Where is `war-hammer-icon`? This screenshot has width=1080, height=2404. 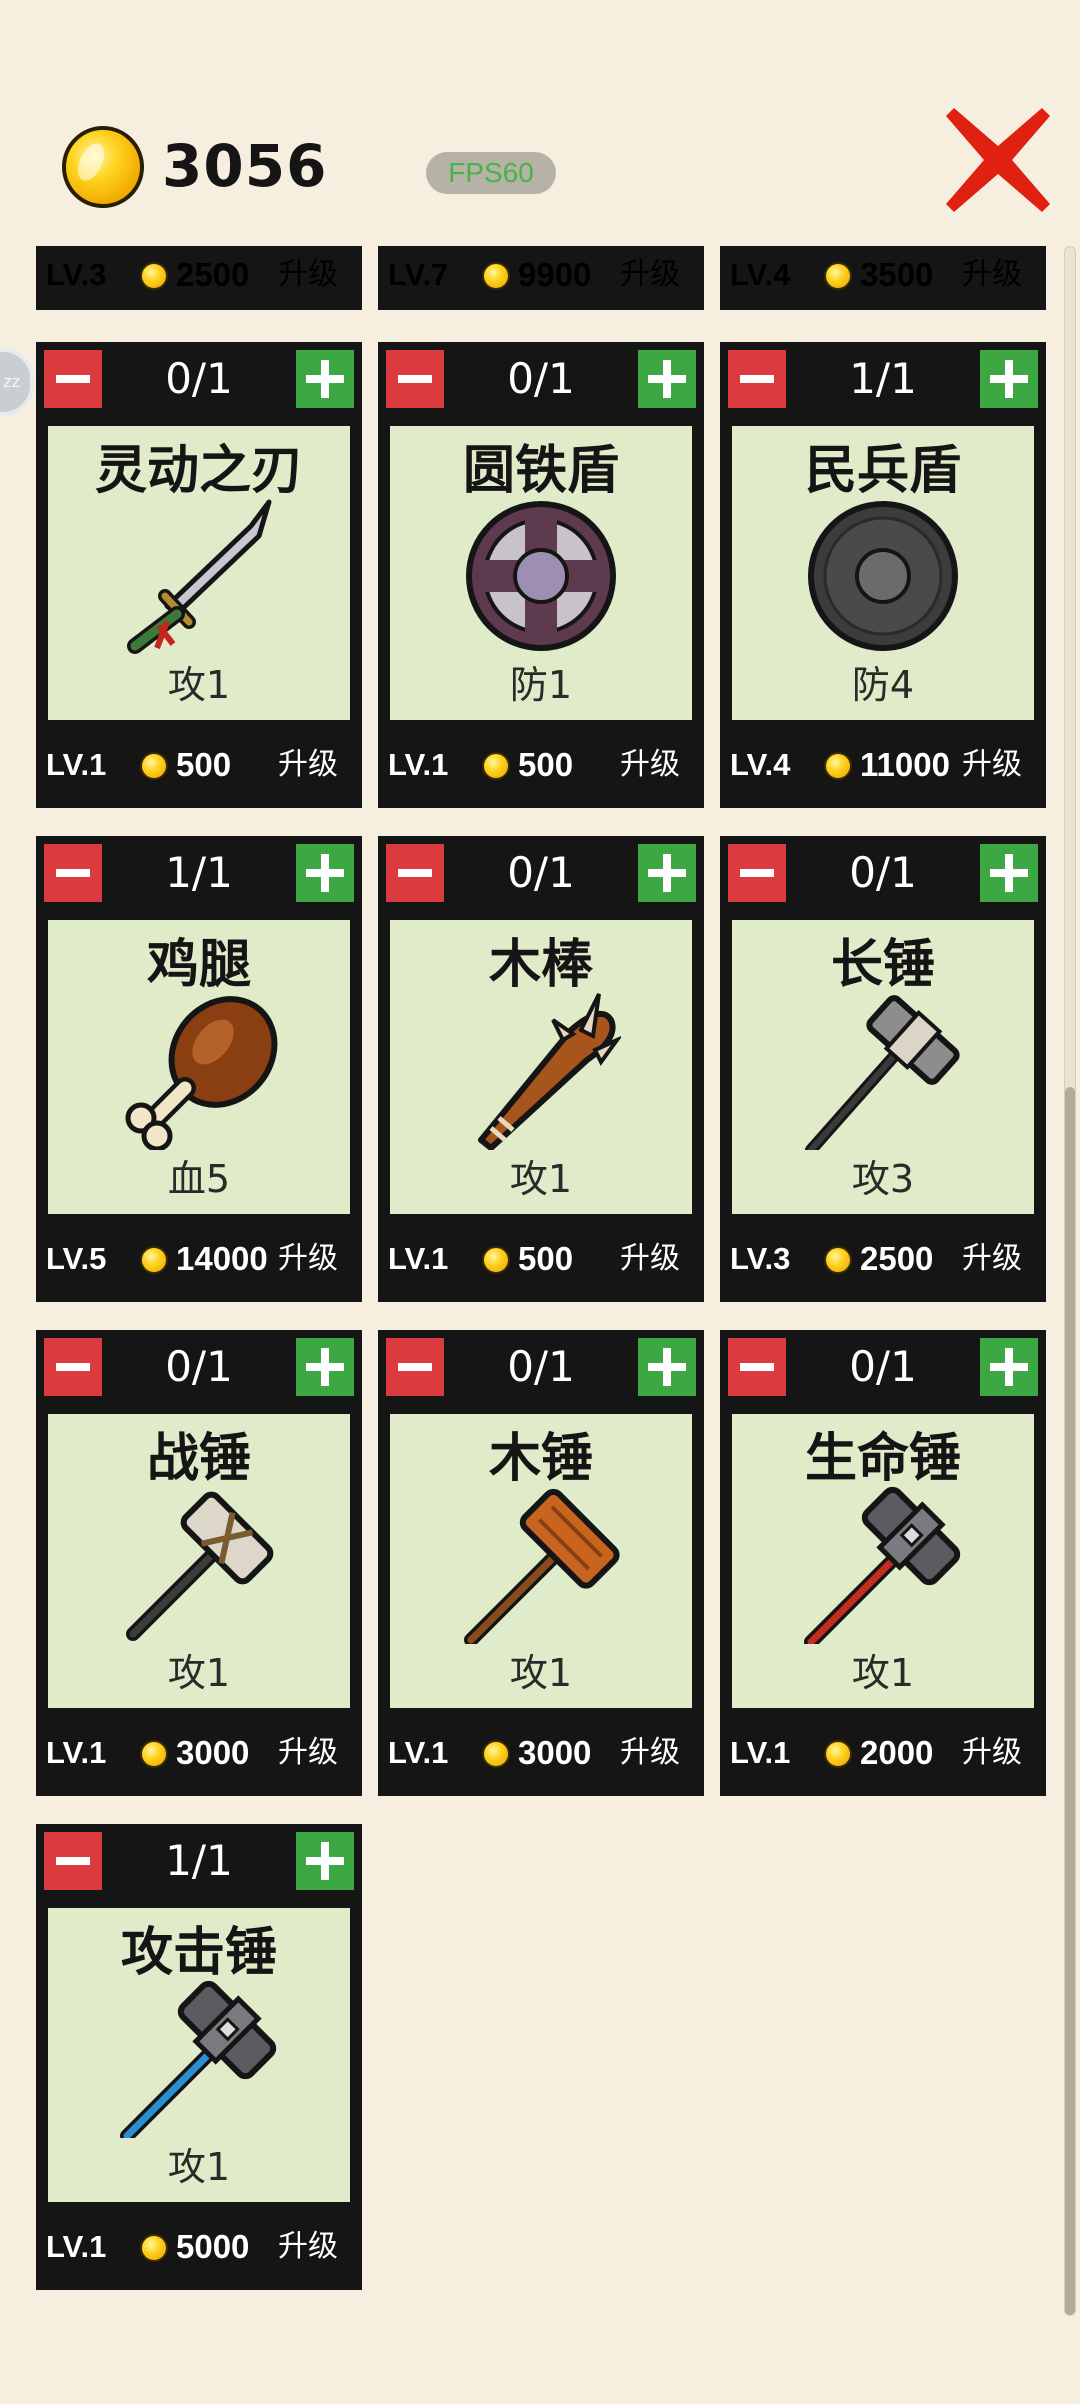
war-hammer-icon is located at coordinates (200, 1566).